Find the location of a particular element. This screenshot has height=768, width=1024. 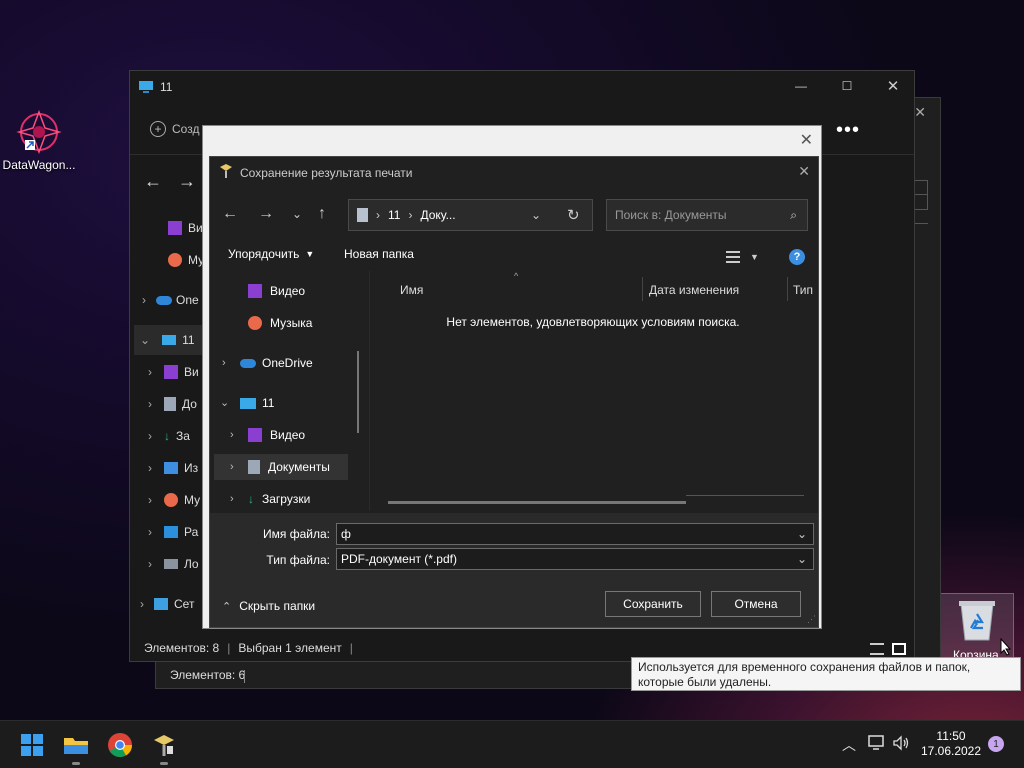

address-bar: › 11 › Доку... ⌄ ↻ is located at coordinates (470, 215).